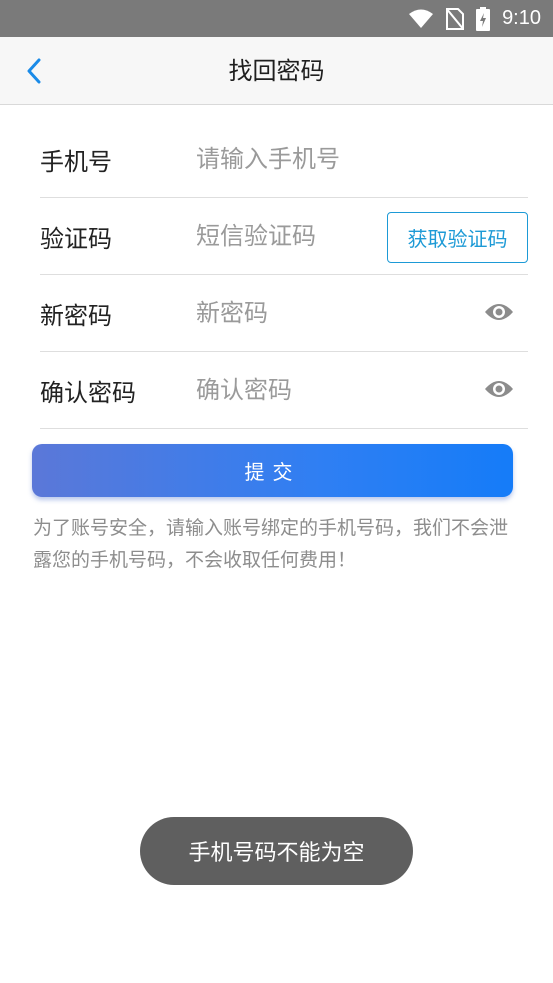  I want to click on wifi-icon, so click(421, 18).